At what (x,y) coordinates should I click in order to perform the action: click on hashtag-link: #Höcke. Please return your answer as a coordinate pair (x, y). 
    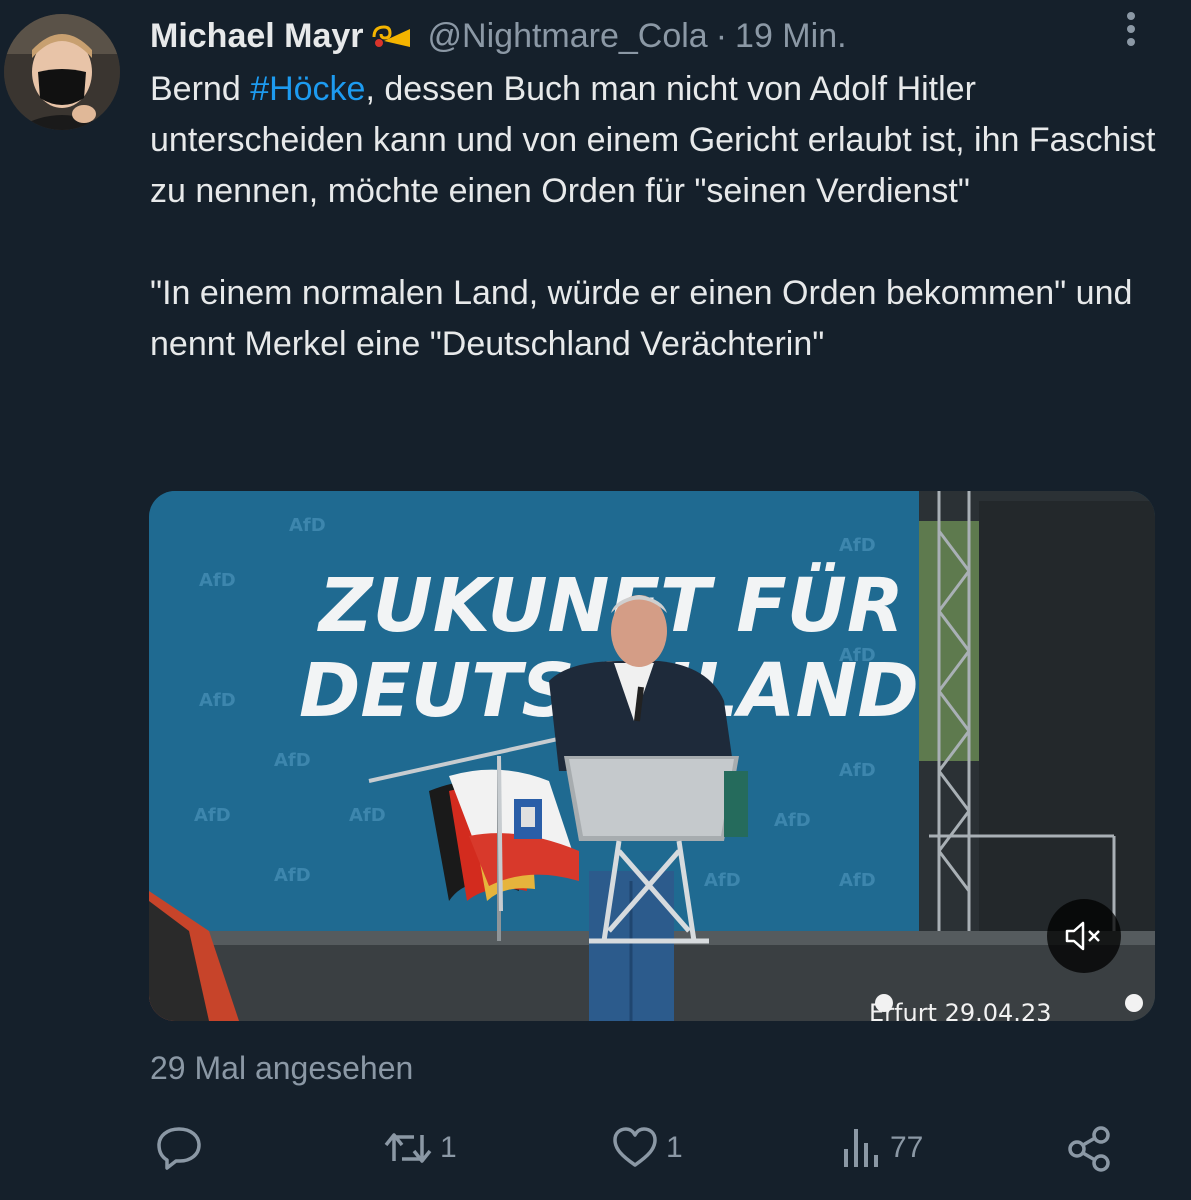
    Looking at the image, I should click on (307, 89).